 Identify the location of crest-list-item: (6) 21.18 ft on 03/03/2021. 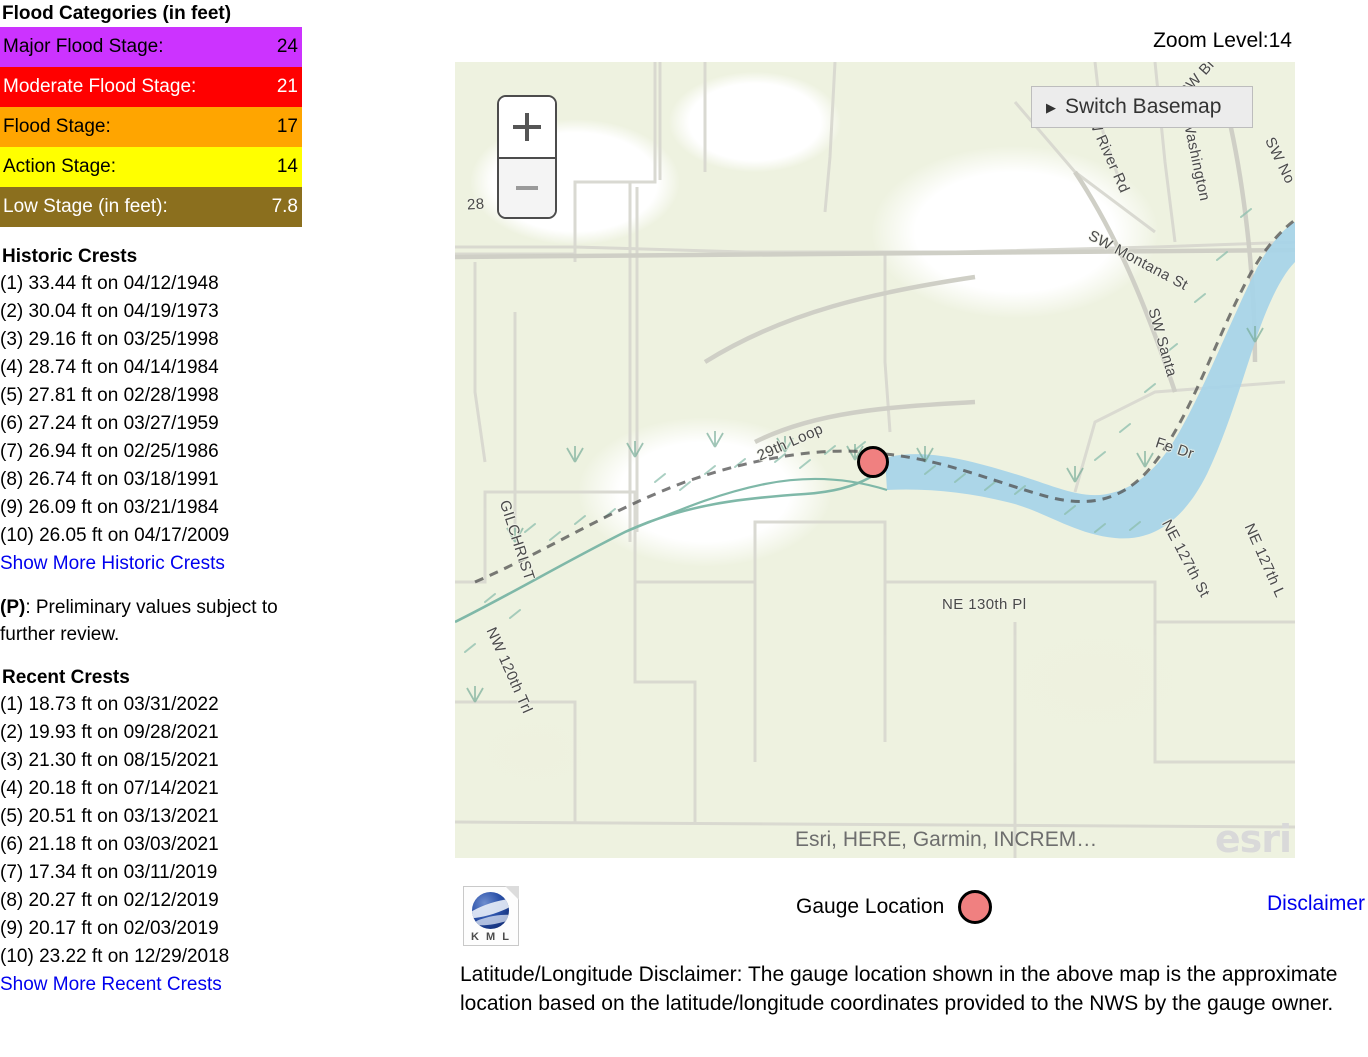
(109, 844).